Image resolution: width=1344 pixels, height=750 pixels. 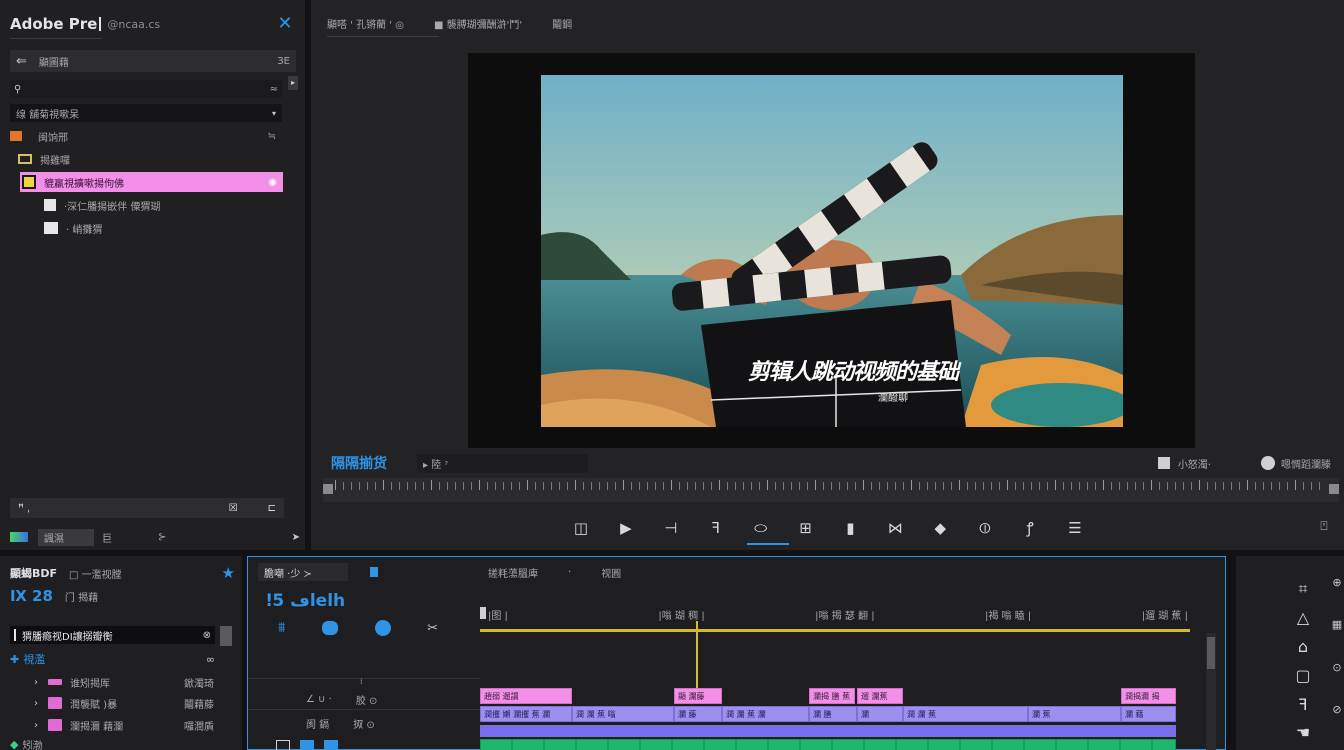 What do you see at coordinates (831, 490) in the screenshot?
I see `program-scrub-bar` at bounding box center [831, 490].